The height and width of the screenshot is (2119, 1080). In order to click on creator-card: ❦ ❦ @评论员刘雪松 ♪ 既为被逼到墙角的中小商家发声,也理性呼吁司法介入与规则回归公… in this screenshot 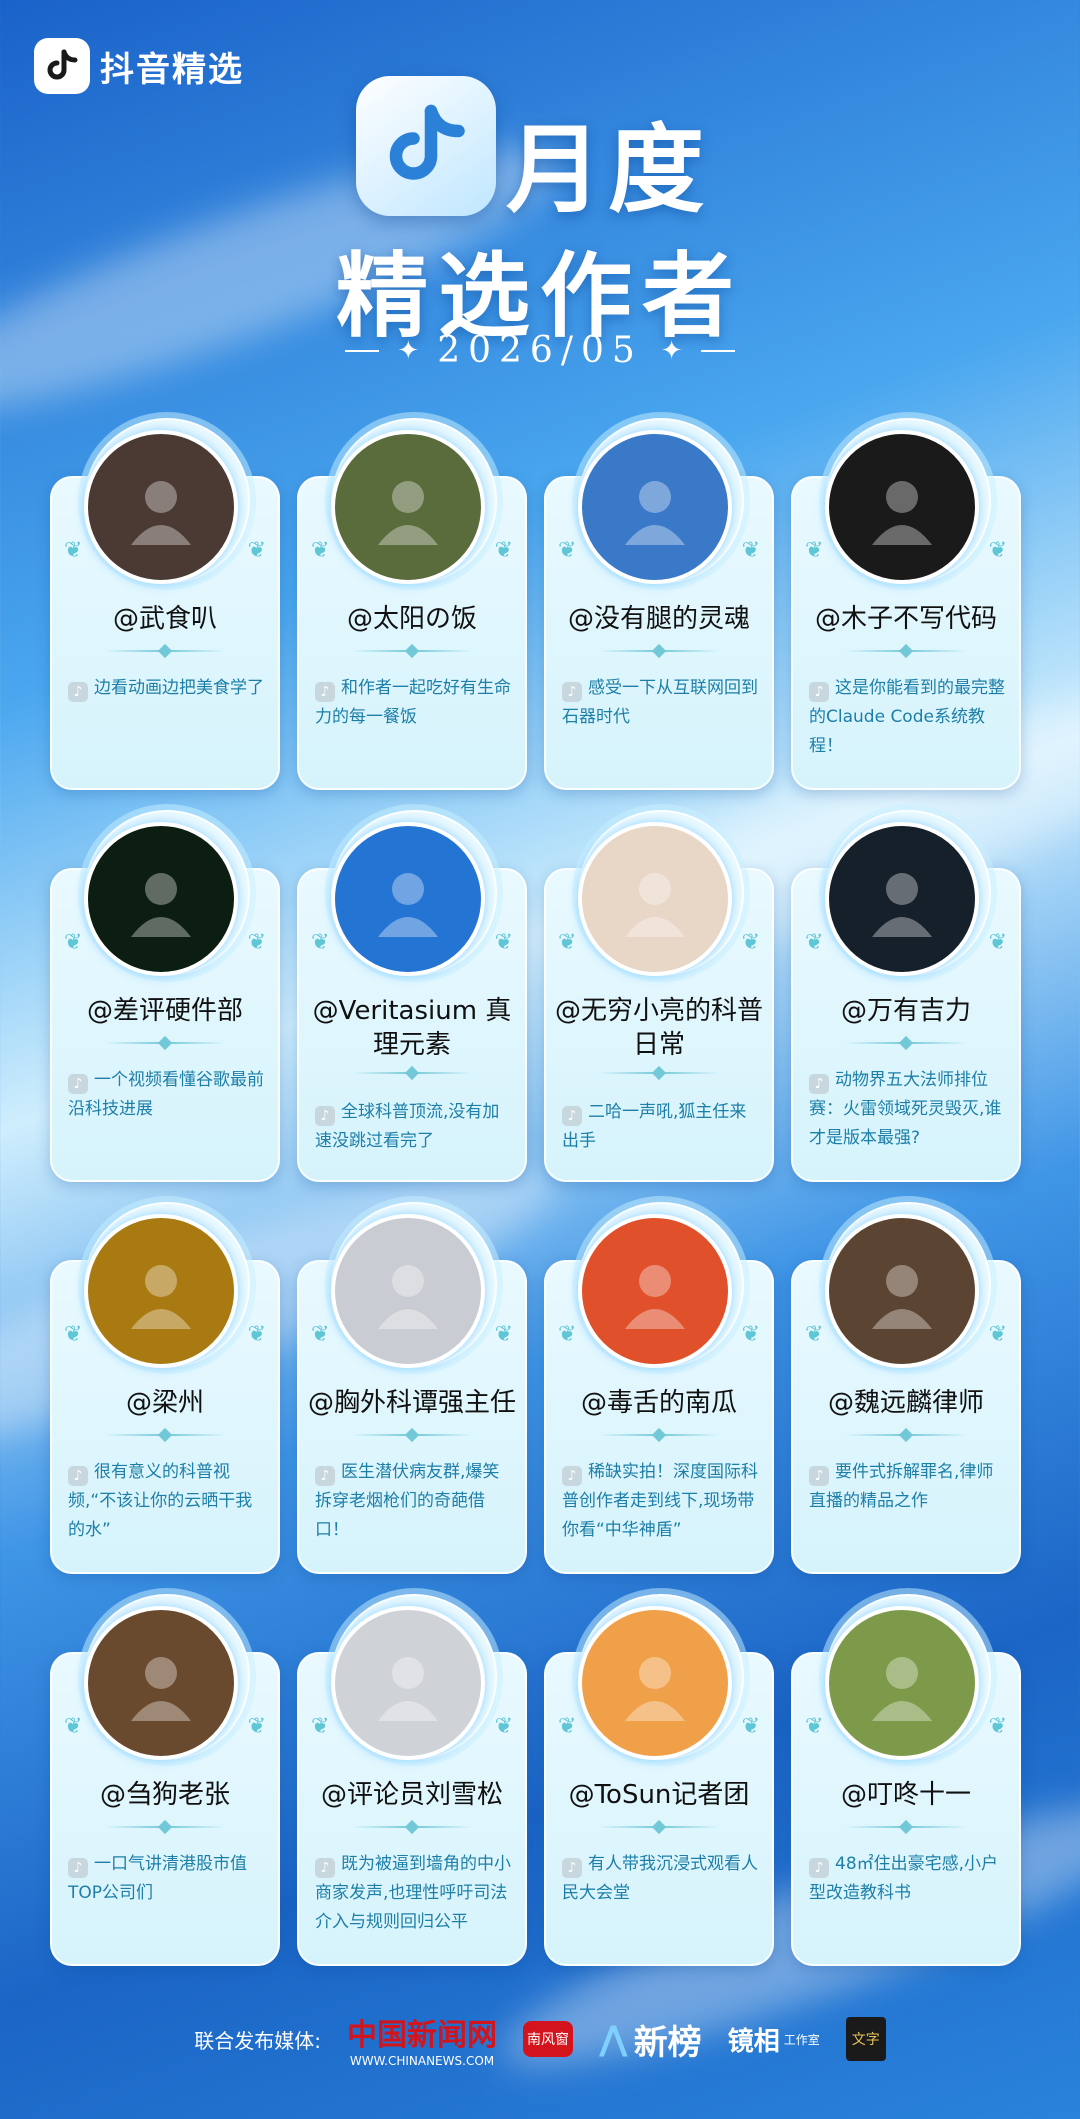, I will do `click(412, 1790)`.